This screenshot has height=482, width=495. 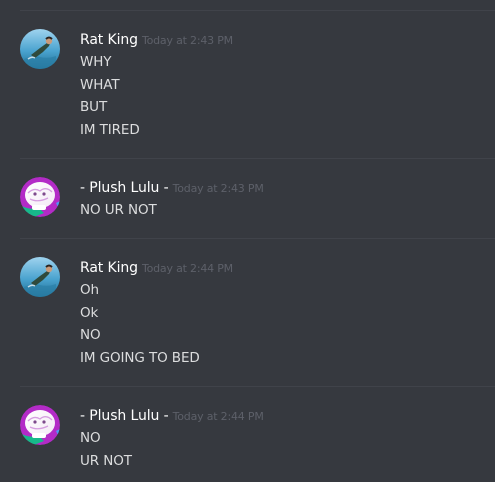 I want to click on message-header: - Plush Lulu - Today at 2:44 PM, so click(x=172, y=415).